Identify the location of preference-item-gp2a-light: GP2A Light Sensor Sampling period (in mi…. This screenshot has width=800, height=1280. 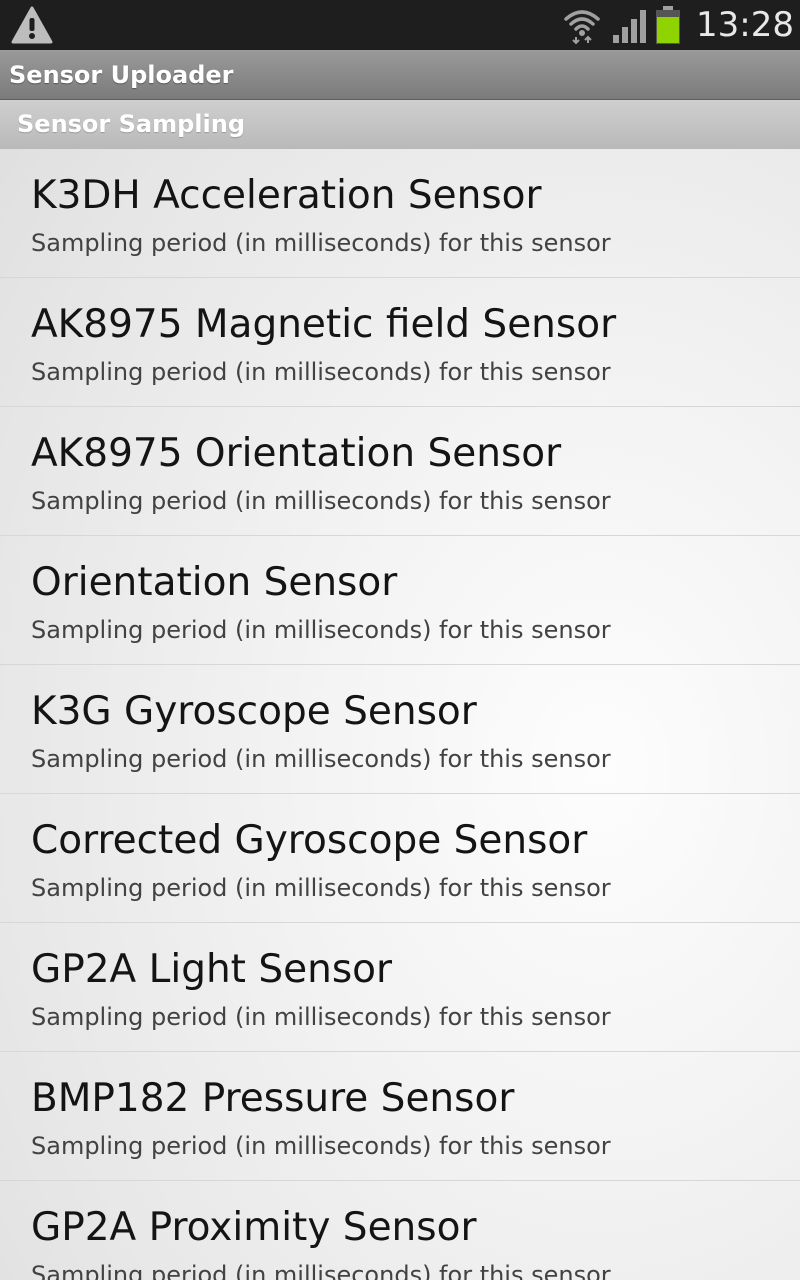
(400, 987).